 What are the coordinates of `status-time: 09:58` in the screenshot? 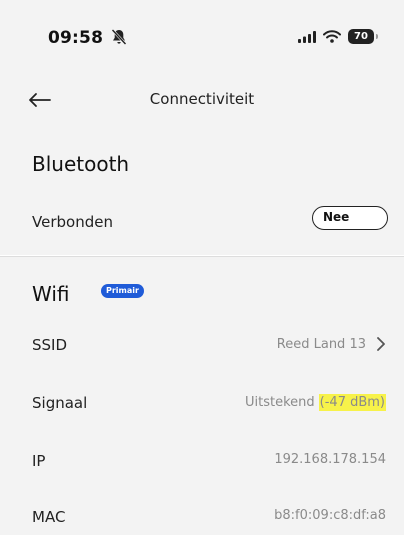 It's located at (76, 38).